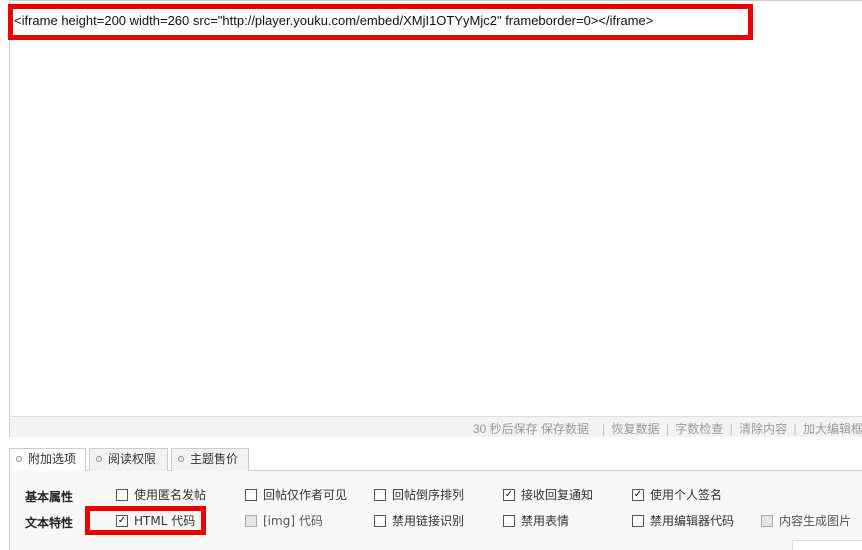  I want to click on option-disable-smilies: 禁用表情, so click(536, 521).